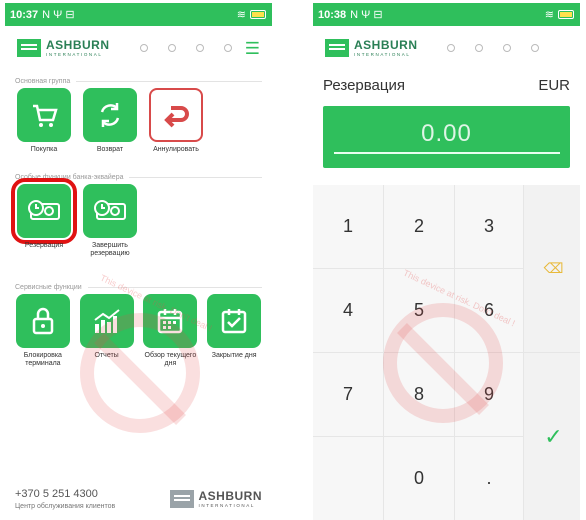 The image size is (586, 520). Describe the element at coordinates (65, 506) in the screenshot. I see `support-label: Центр обслуживания клиентов` at that location.